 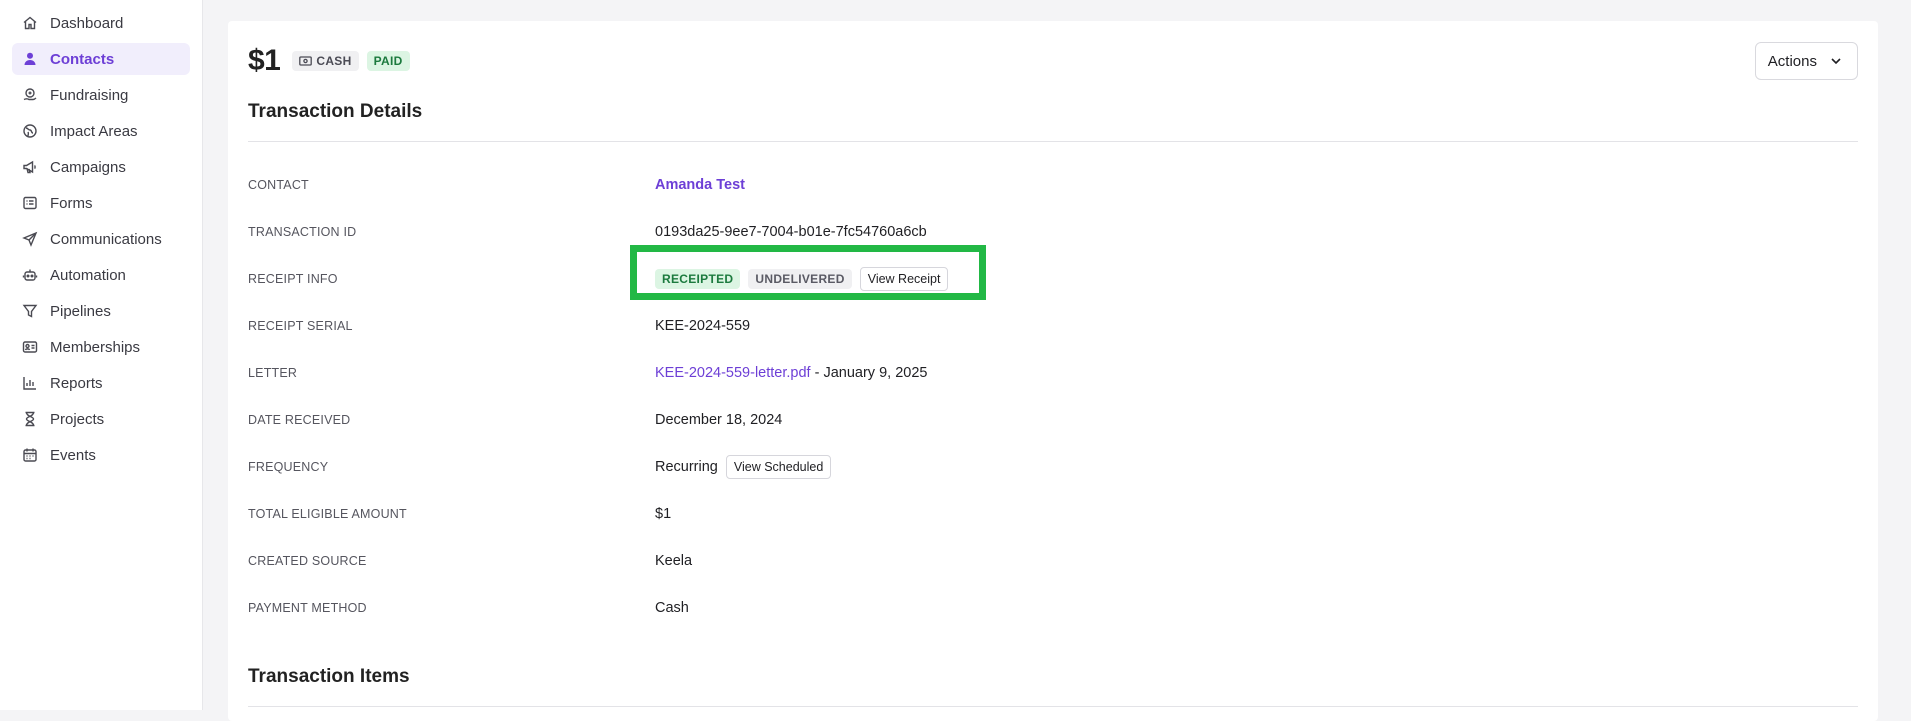 What do you see at coordinates (327, 513) in the screenshot?
I see `detail-label: TOTAL ELIGIBLE AMOUNT` at bounding box center [327, 513].